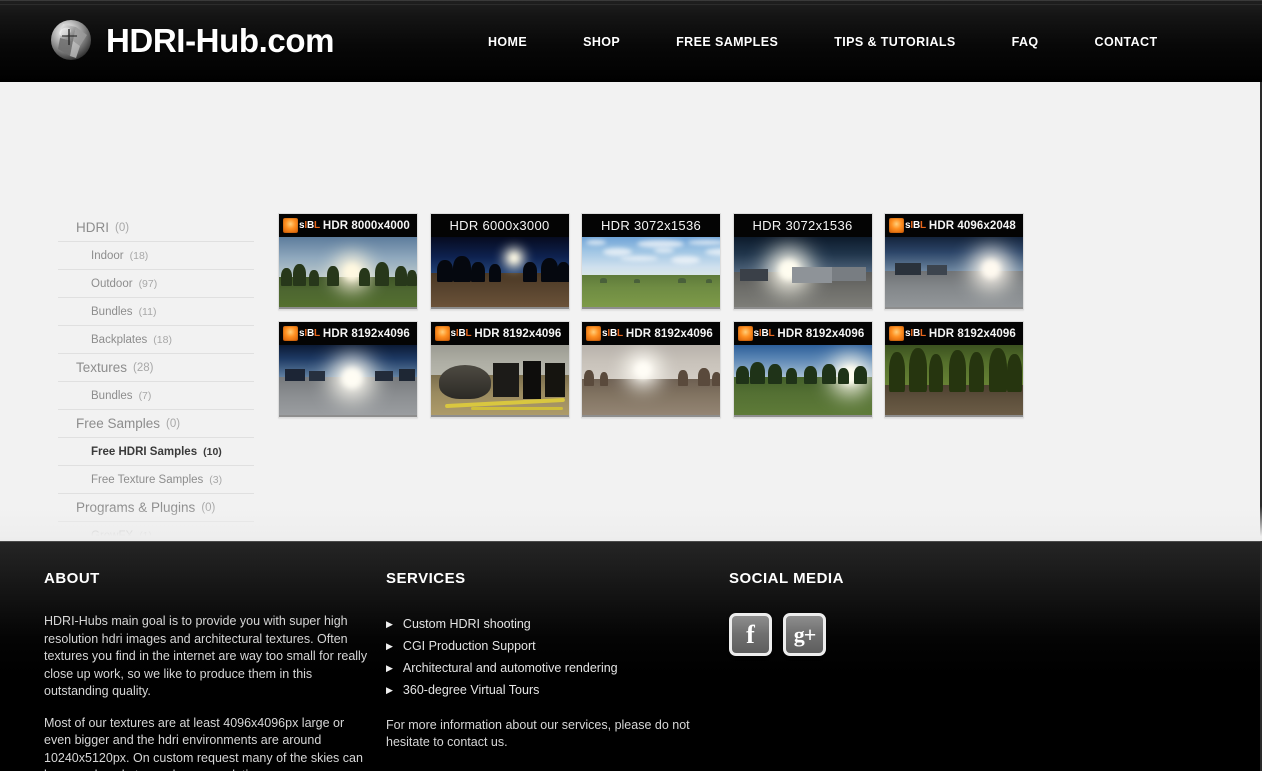 The height and width of the screenshot is (771, 1262). What do you see at coordinates (551, 646) in the screenshot?
I see `footer-service-item-cgi-production-support: ▶ CGI Production Support` at bounding box center [551, 646].